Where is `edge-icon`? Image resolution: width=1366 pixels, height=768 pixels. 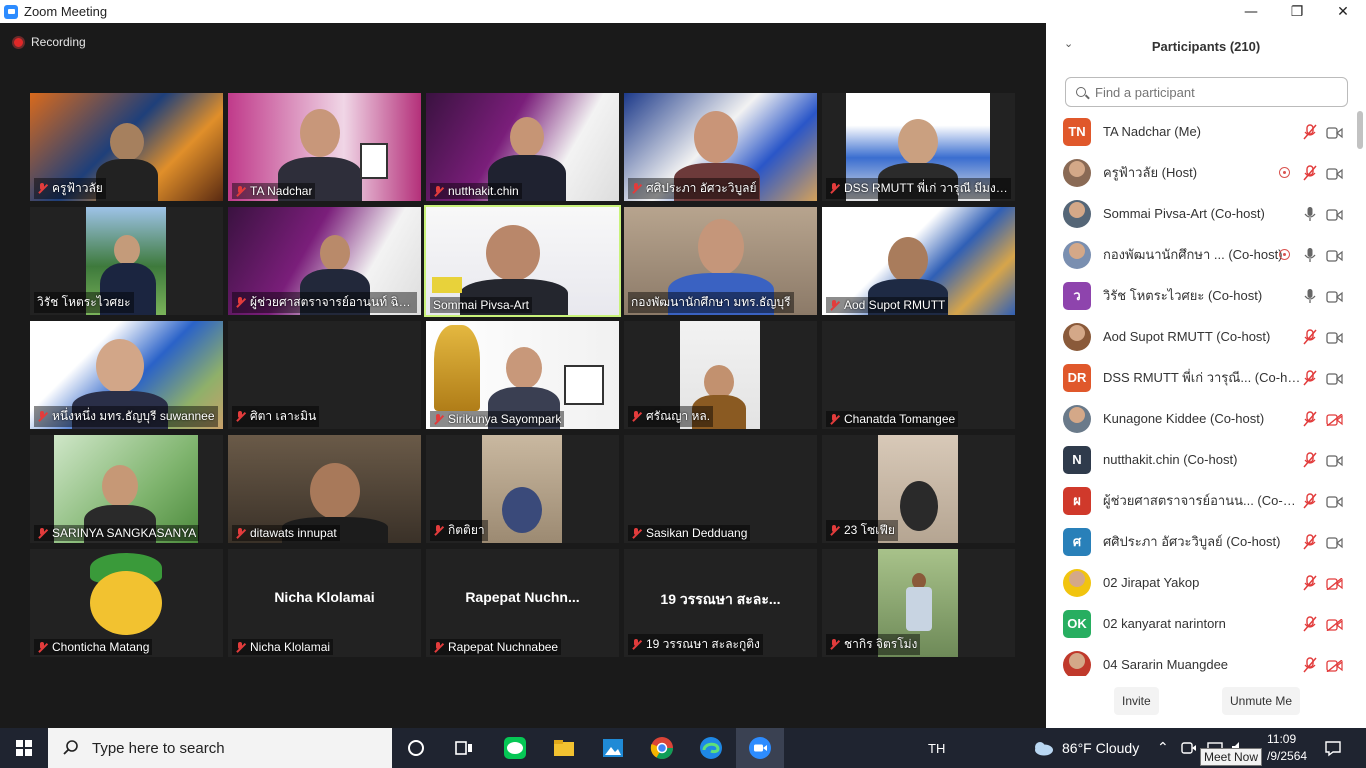
edge-icon is located at coordinates (711, 748).